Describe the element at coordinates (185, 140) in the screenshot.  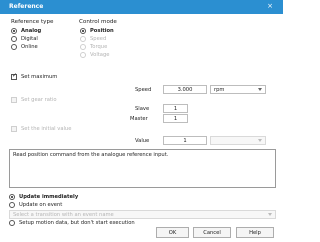
I see `value-input: 1` at that location.